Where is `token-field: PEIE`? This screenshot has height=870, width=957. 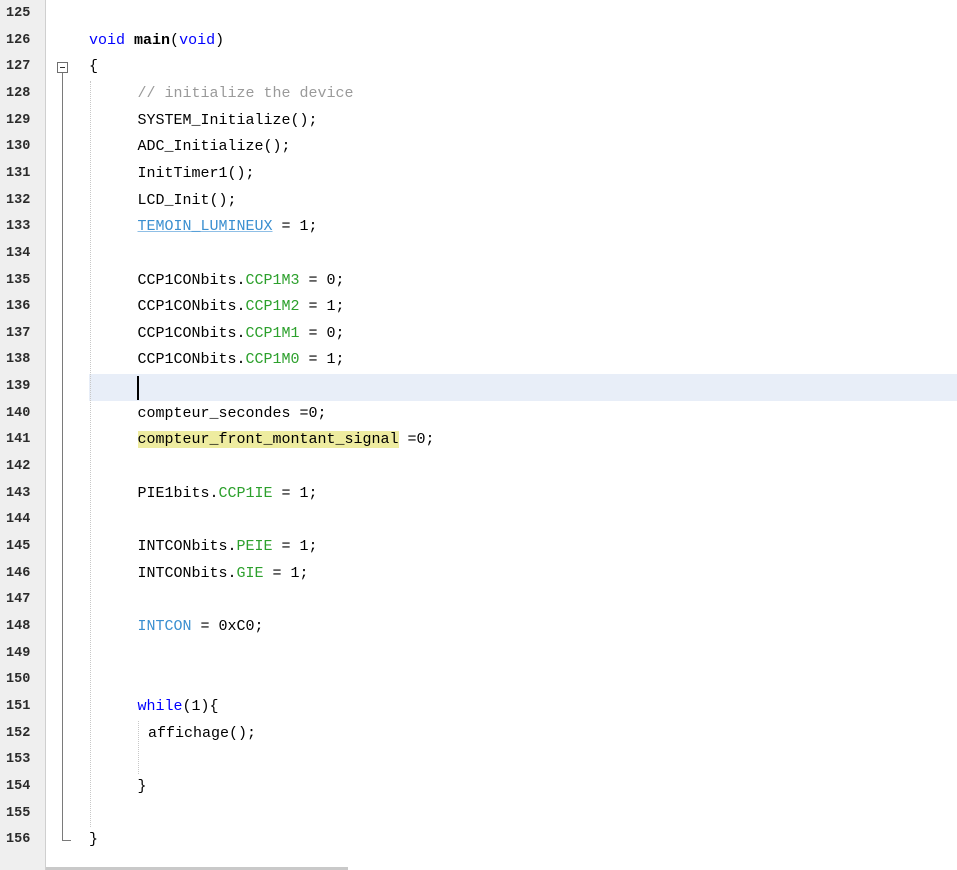 token-field: PEIE is located at coordinates (254, 546).